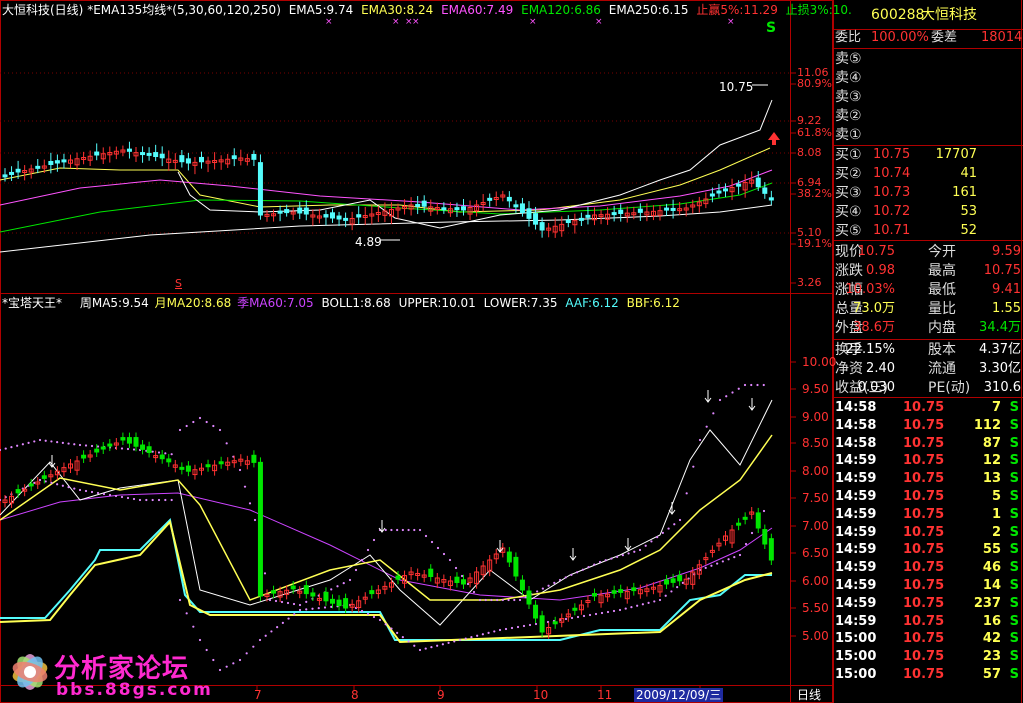  Describe the element at coordinates (900, 37) in the screenshot. I see `weibi-value: 100.00%` at that location.